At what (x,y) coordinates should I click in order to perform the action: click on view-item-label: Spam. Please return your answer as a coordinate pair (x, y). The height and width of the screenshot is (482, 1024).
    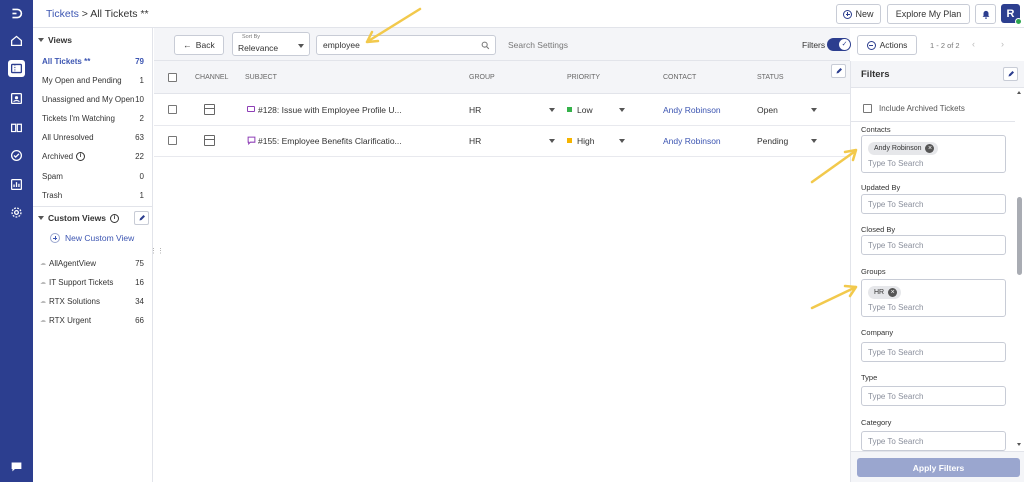
    Looking at the image, I should click on (52, 176).